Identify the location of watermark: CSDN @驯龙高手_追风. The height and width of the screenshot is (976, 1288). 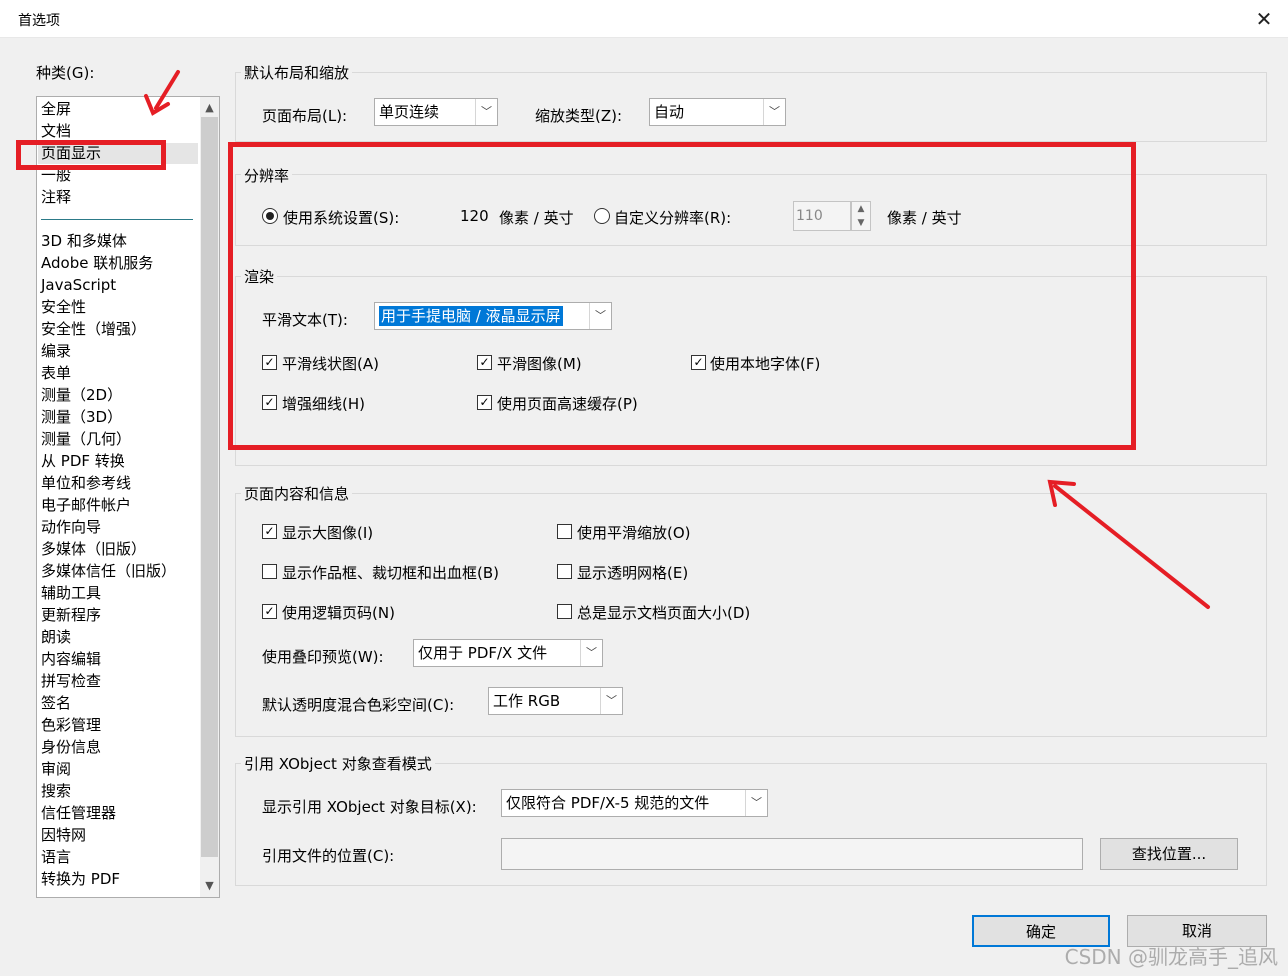
(1171, 957).